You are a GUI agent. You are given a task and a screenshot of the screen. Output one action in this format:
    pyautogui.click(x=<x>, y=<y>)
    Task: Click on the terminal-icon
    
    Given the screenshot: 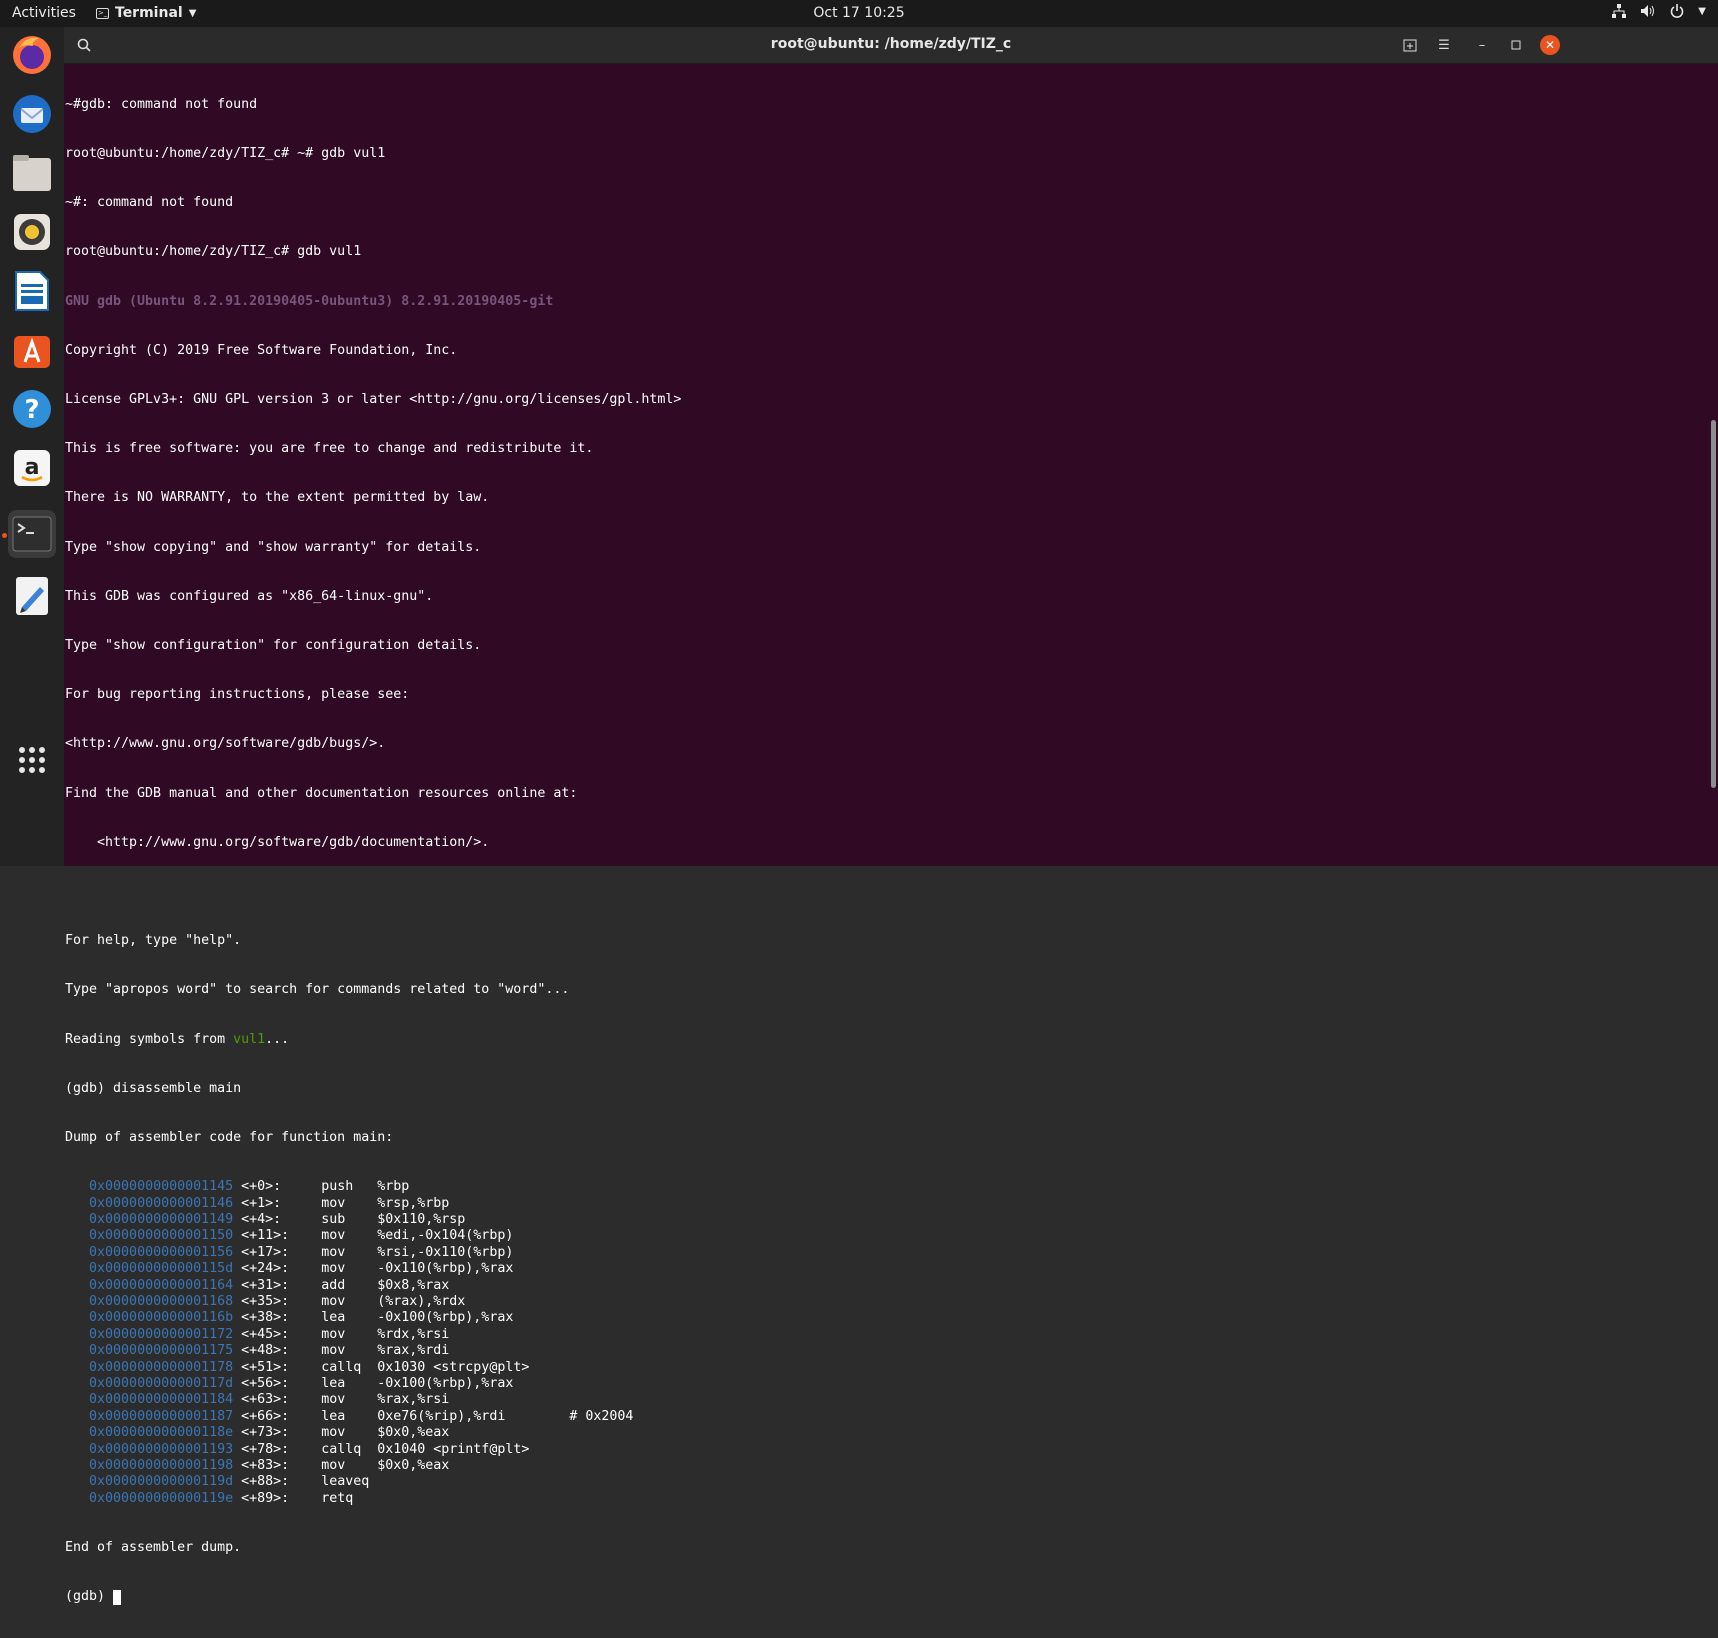 What is the action you would take?
    pyautogui.click(x=32, y=534)
    